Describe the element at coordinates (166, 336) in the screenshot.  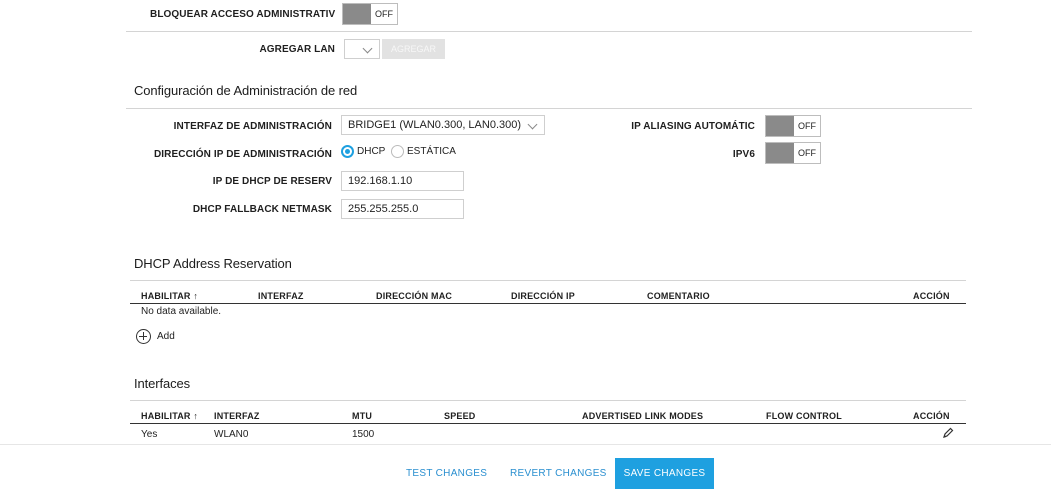
I see `add-label: Add` at that location.